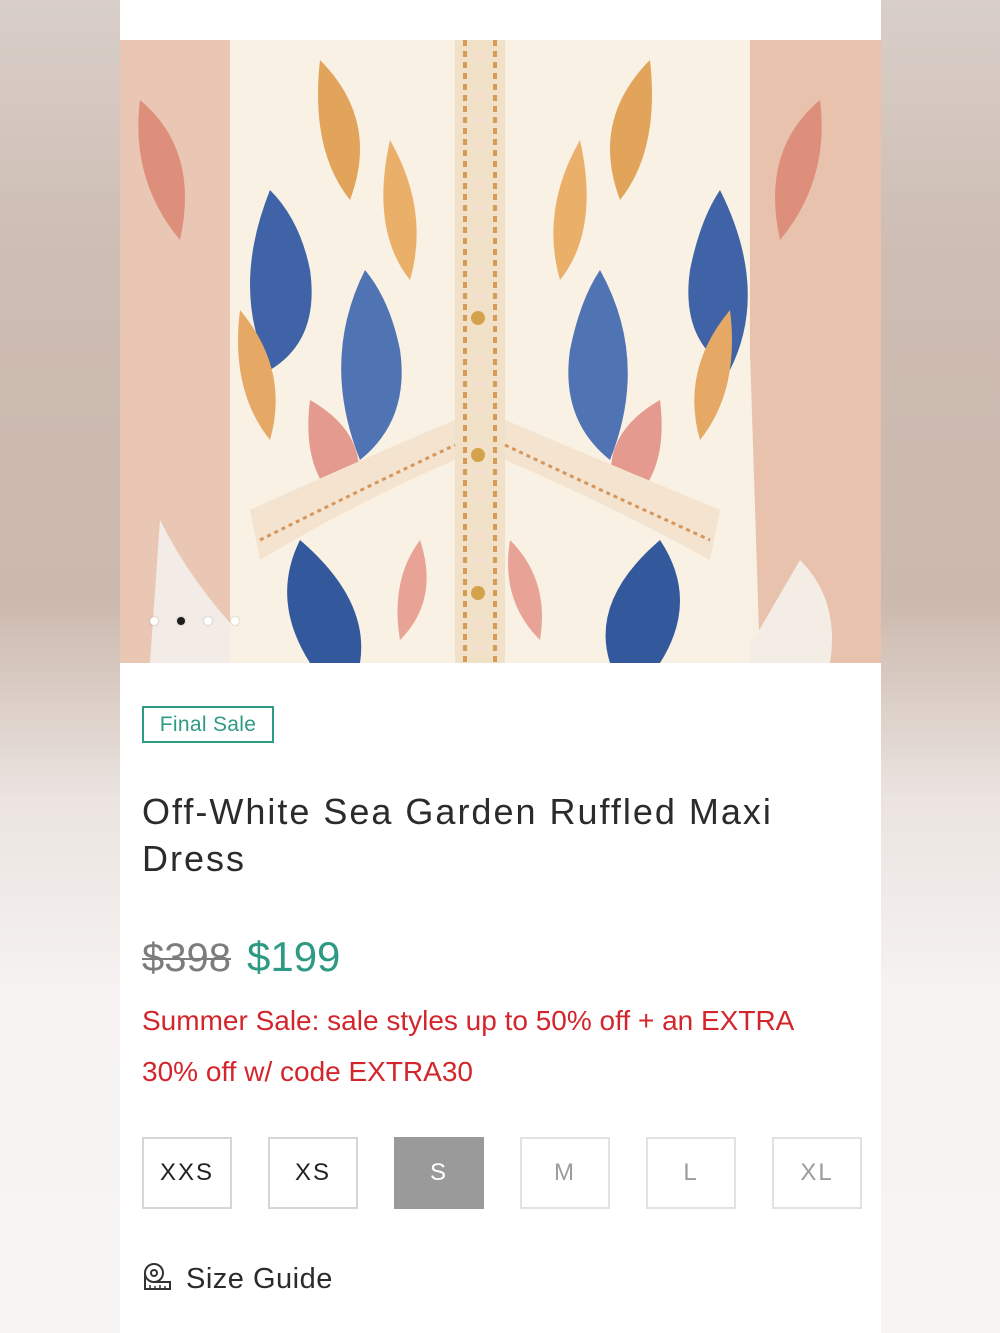 The image size is (1000, 1333). What do you see at coordinates (181, 621) in the screenshot?
I see `carousel-dot-active` at bounding box center [181, 621].